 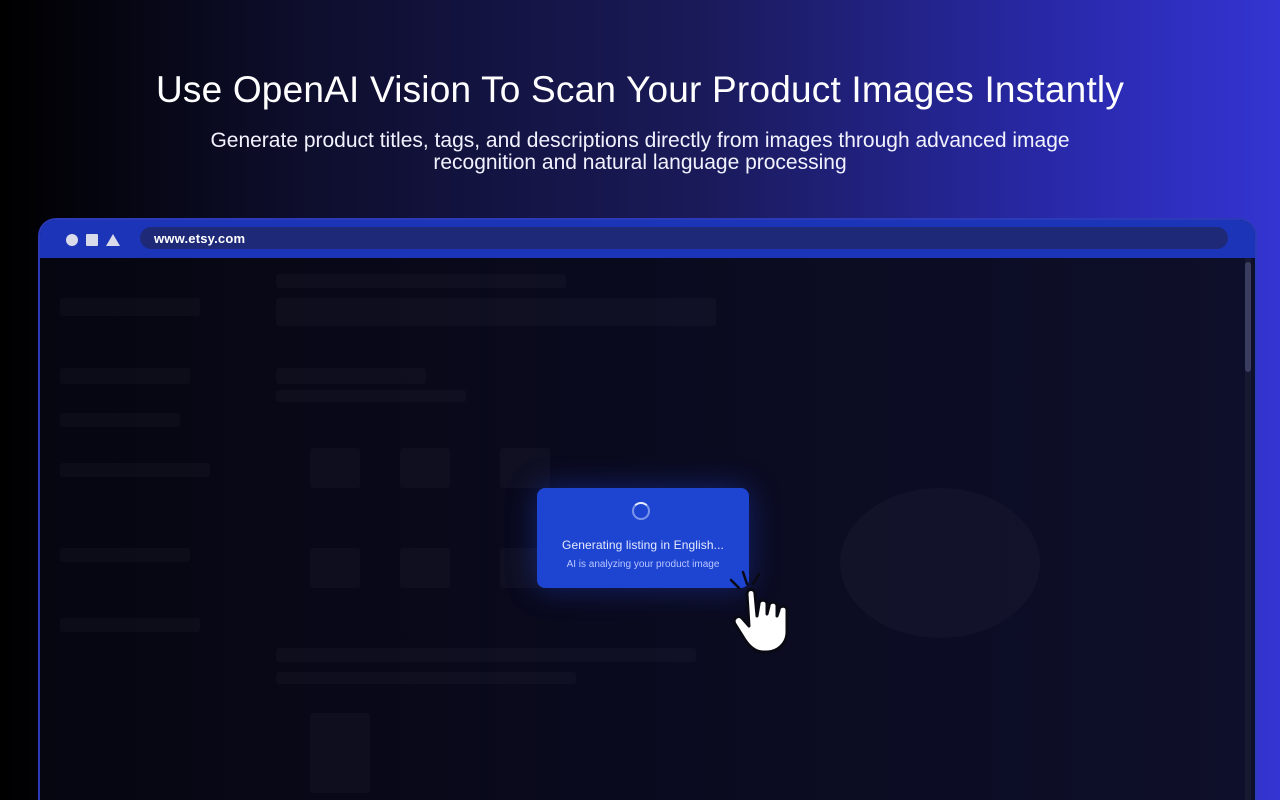 What do you see at coordinates (496, 312) in the screenshot?
I see `ghost-title-block` at bounding box center [496, 312].